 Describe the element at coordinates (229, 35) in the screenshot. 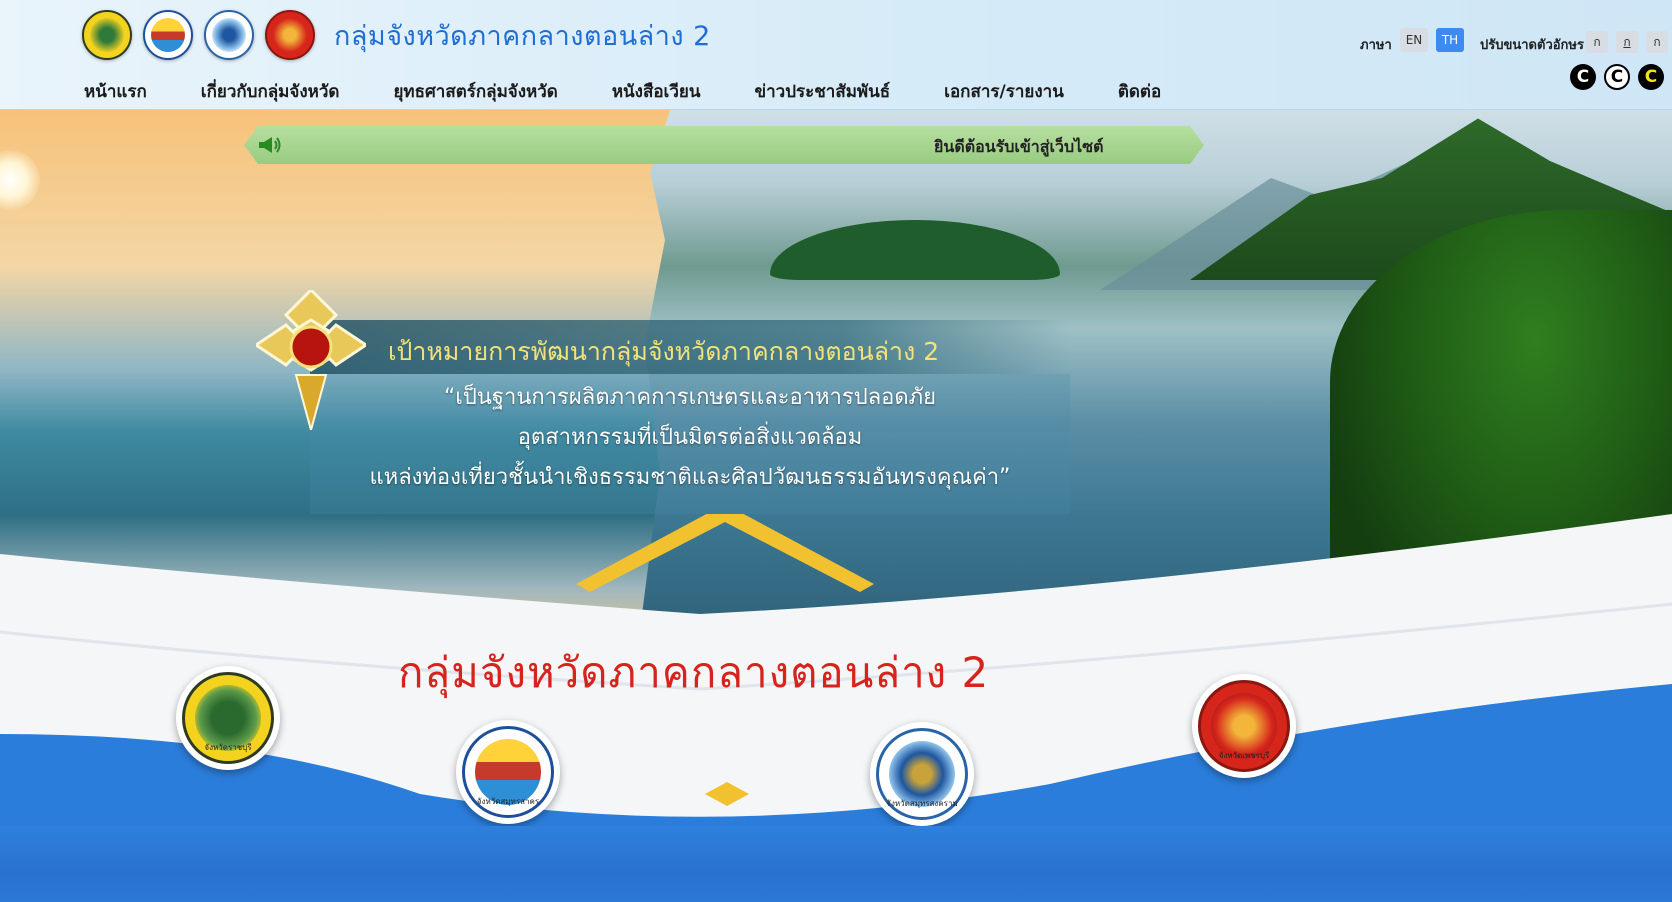

I see `samut-songkhram-seal-icon` at that location.